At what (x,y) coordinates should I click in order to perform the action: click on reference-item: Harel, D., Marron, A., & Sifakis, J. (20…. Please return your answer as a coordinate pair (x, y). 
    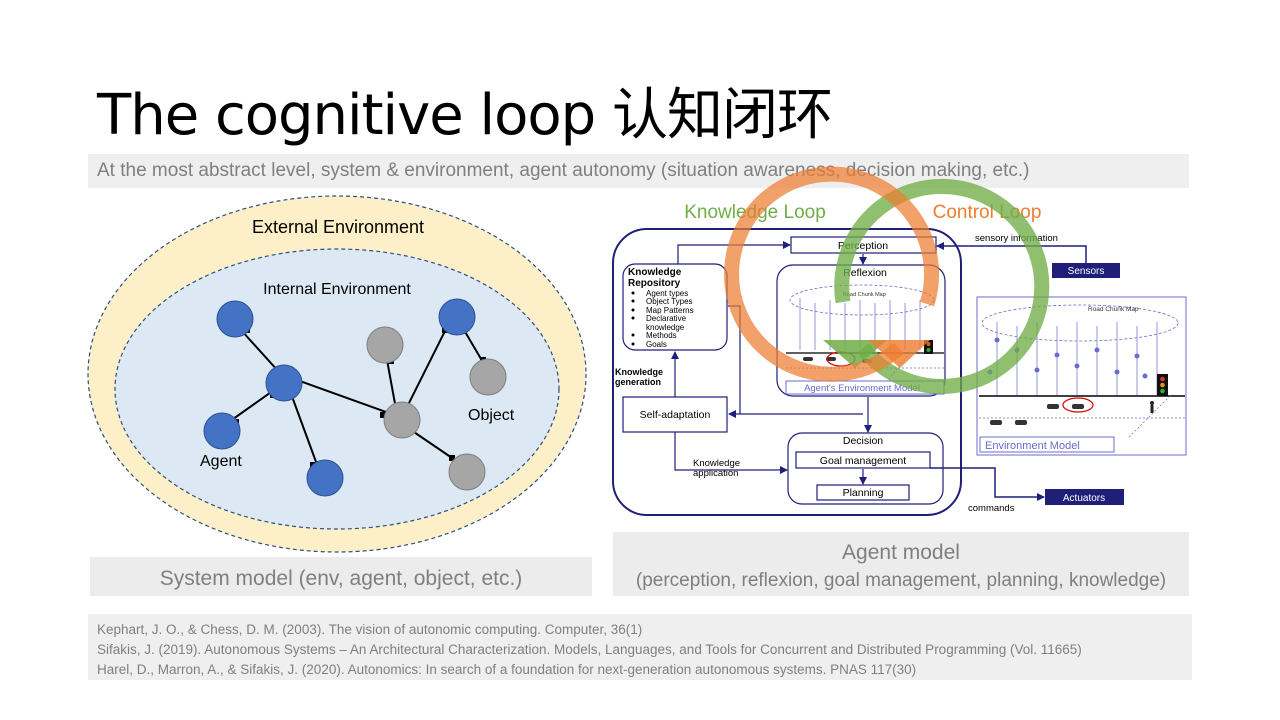
    Looking at the image, I should click on (507, 669).